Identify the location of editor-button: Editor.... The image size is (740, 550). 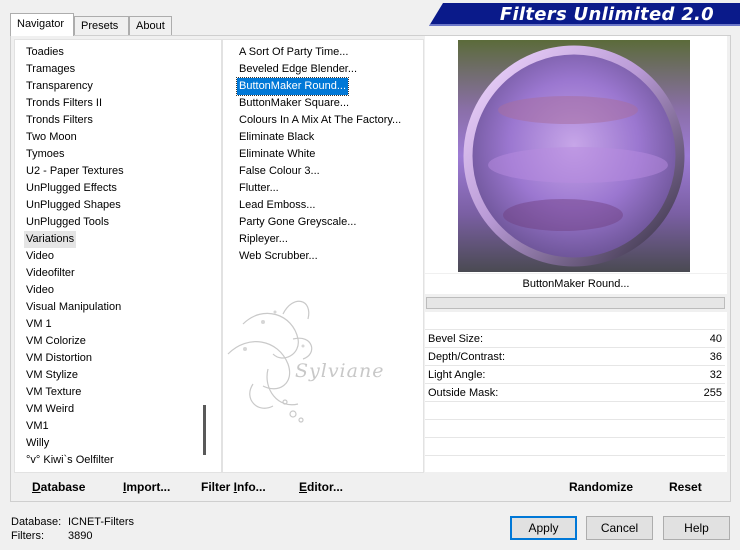
(321, 487).